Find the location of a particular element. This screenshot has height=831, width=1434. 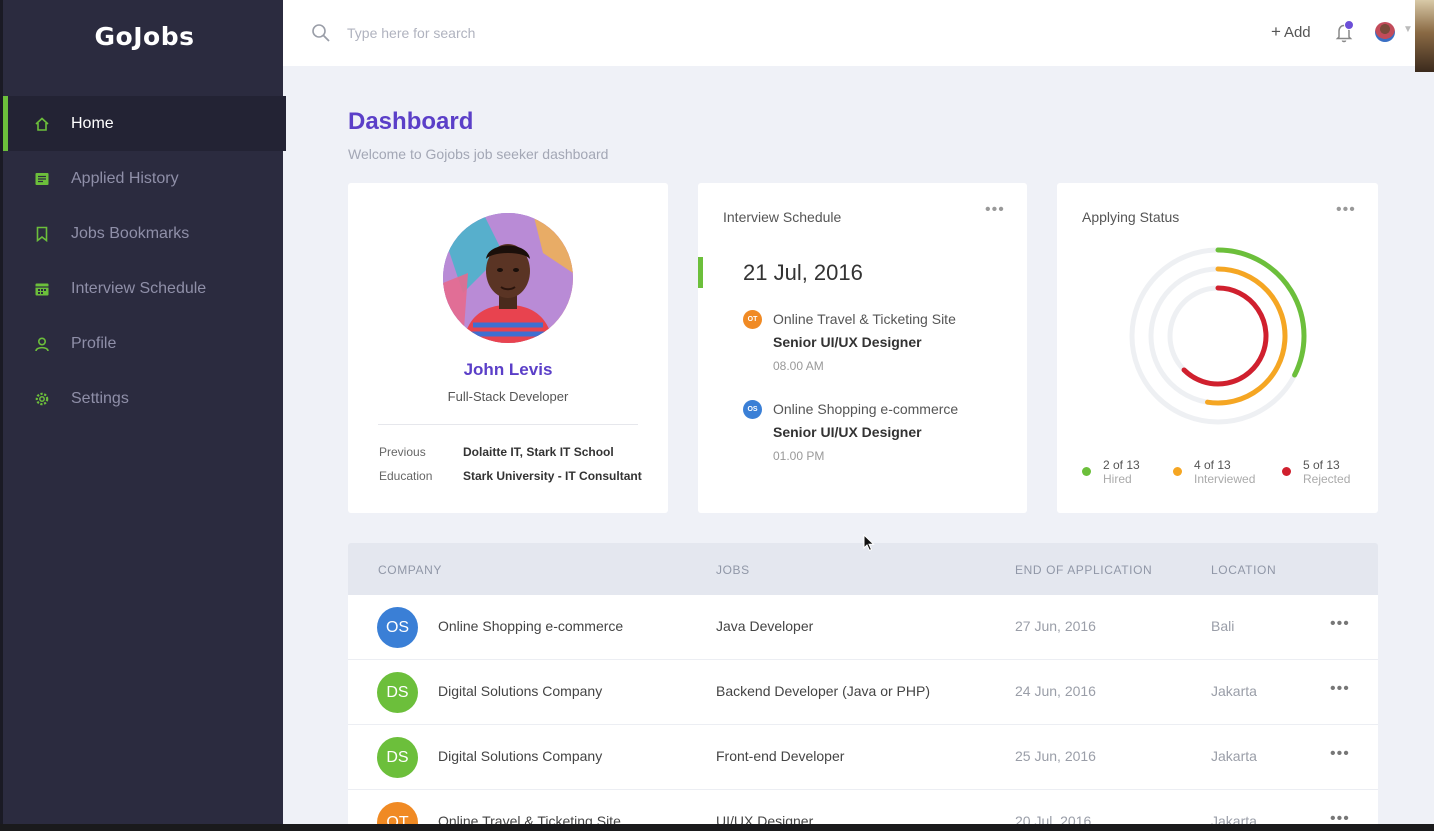

sidebar-item-label: Home is located at coordinates (92, 123).